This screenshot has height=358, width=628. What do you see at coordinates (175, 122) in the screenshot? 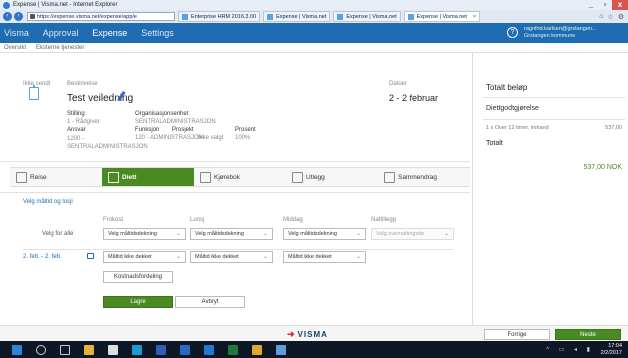
I see `org-value: SENTRALADMINISTRASJON` at bounding box center [175, 122].